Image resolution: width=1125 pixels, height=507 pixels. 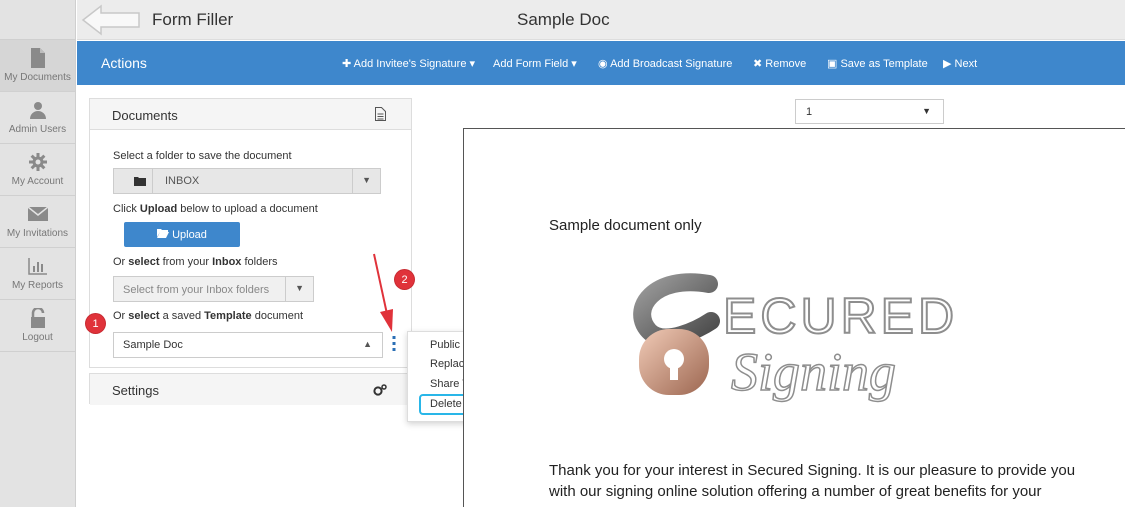 What do you see at coordinates (248, 345) in the screenshot?
I see `template-select: Sample Doc ▲` at bounding box center [248, 345].